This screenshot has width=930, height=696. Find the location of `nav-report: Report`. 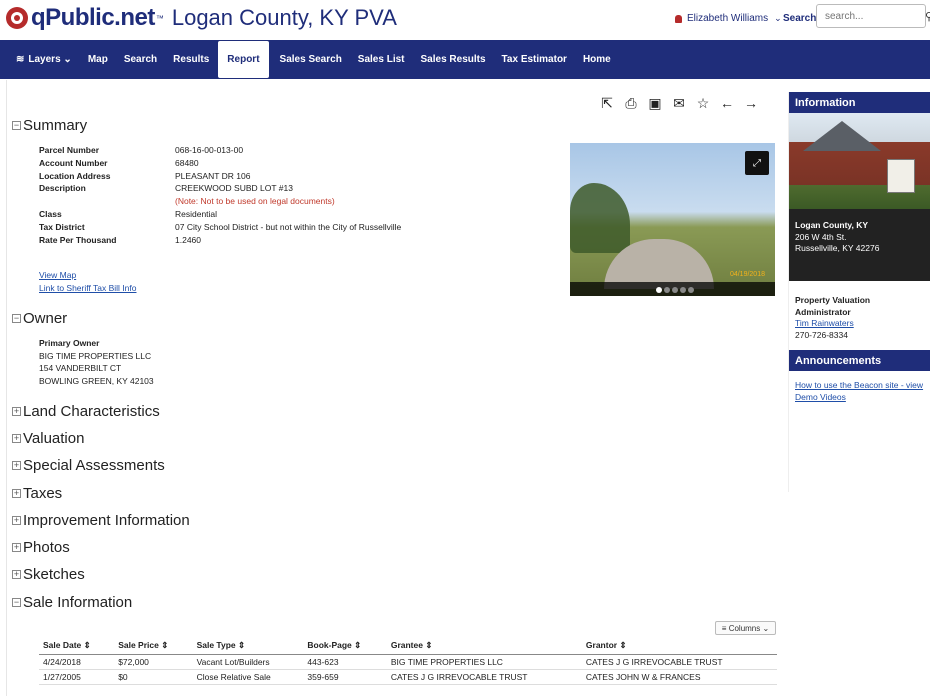

nav-report: Report is located at coordinates (243, 59).